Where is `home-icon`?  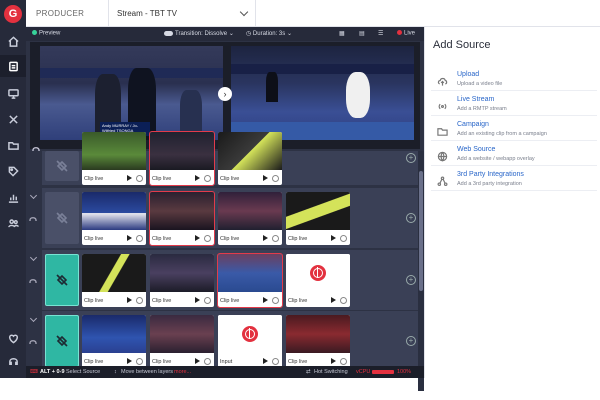
home-icon is located at coordinates (13, 41).